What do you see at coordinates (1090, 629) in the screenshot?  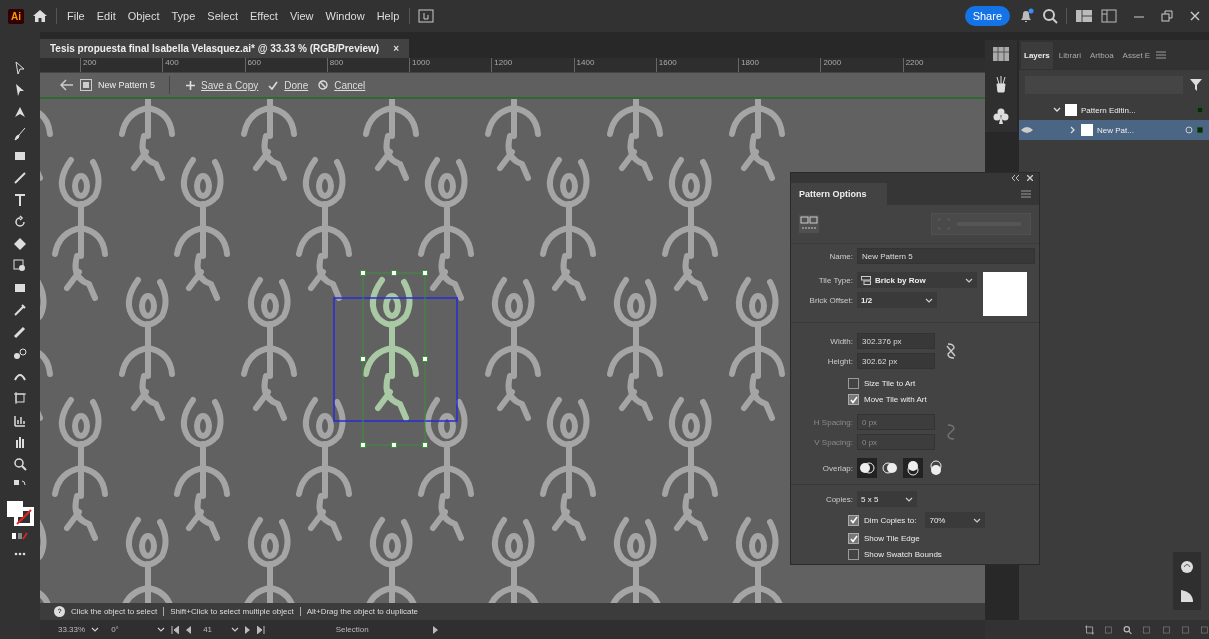 I see `artboard-icon` at bounding box center [1090, 629].